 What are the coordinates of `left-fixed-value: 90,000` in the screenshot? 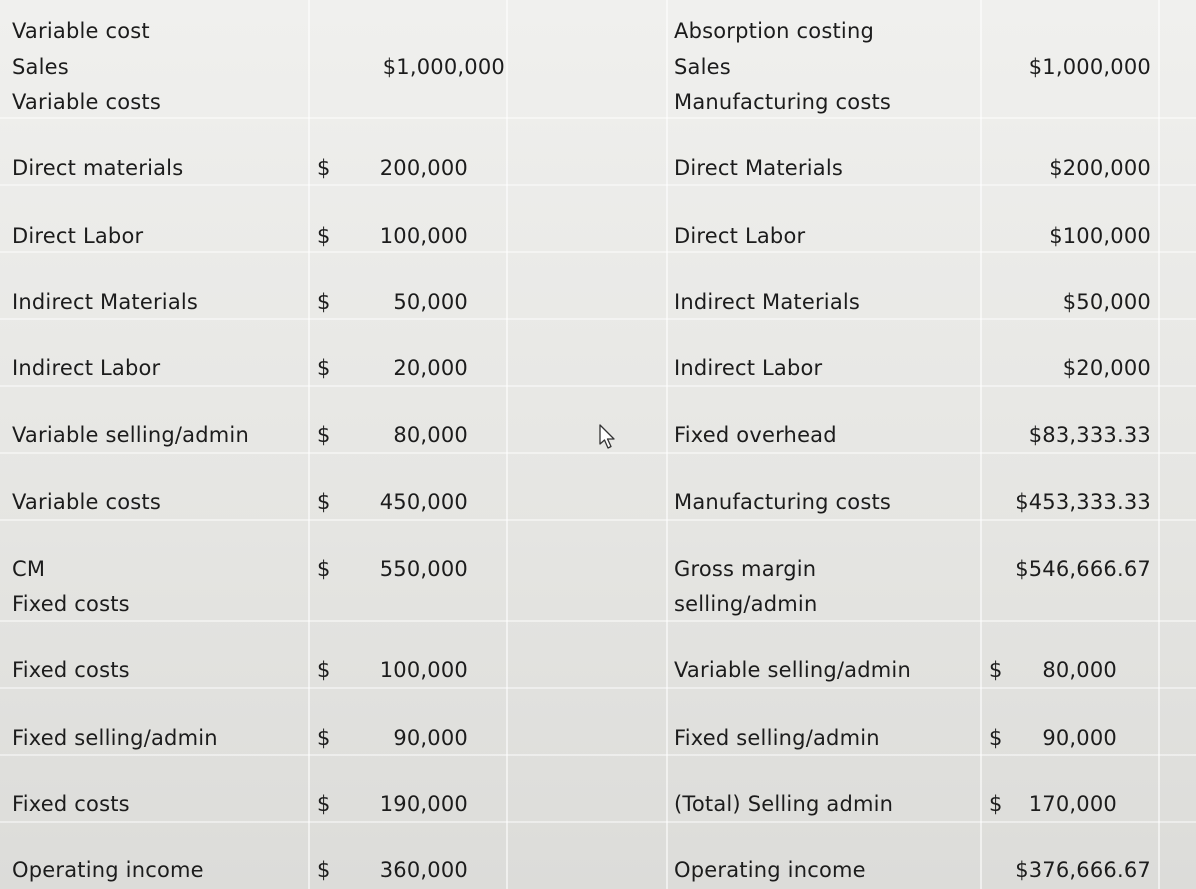 It's located at (409, 738).